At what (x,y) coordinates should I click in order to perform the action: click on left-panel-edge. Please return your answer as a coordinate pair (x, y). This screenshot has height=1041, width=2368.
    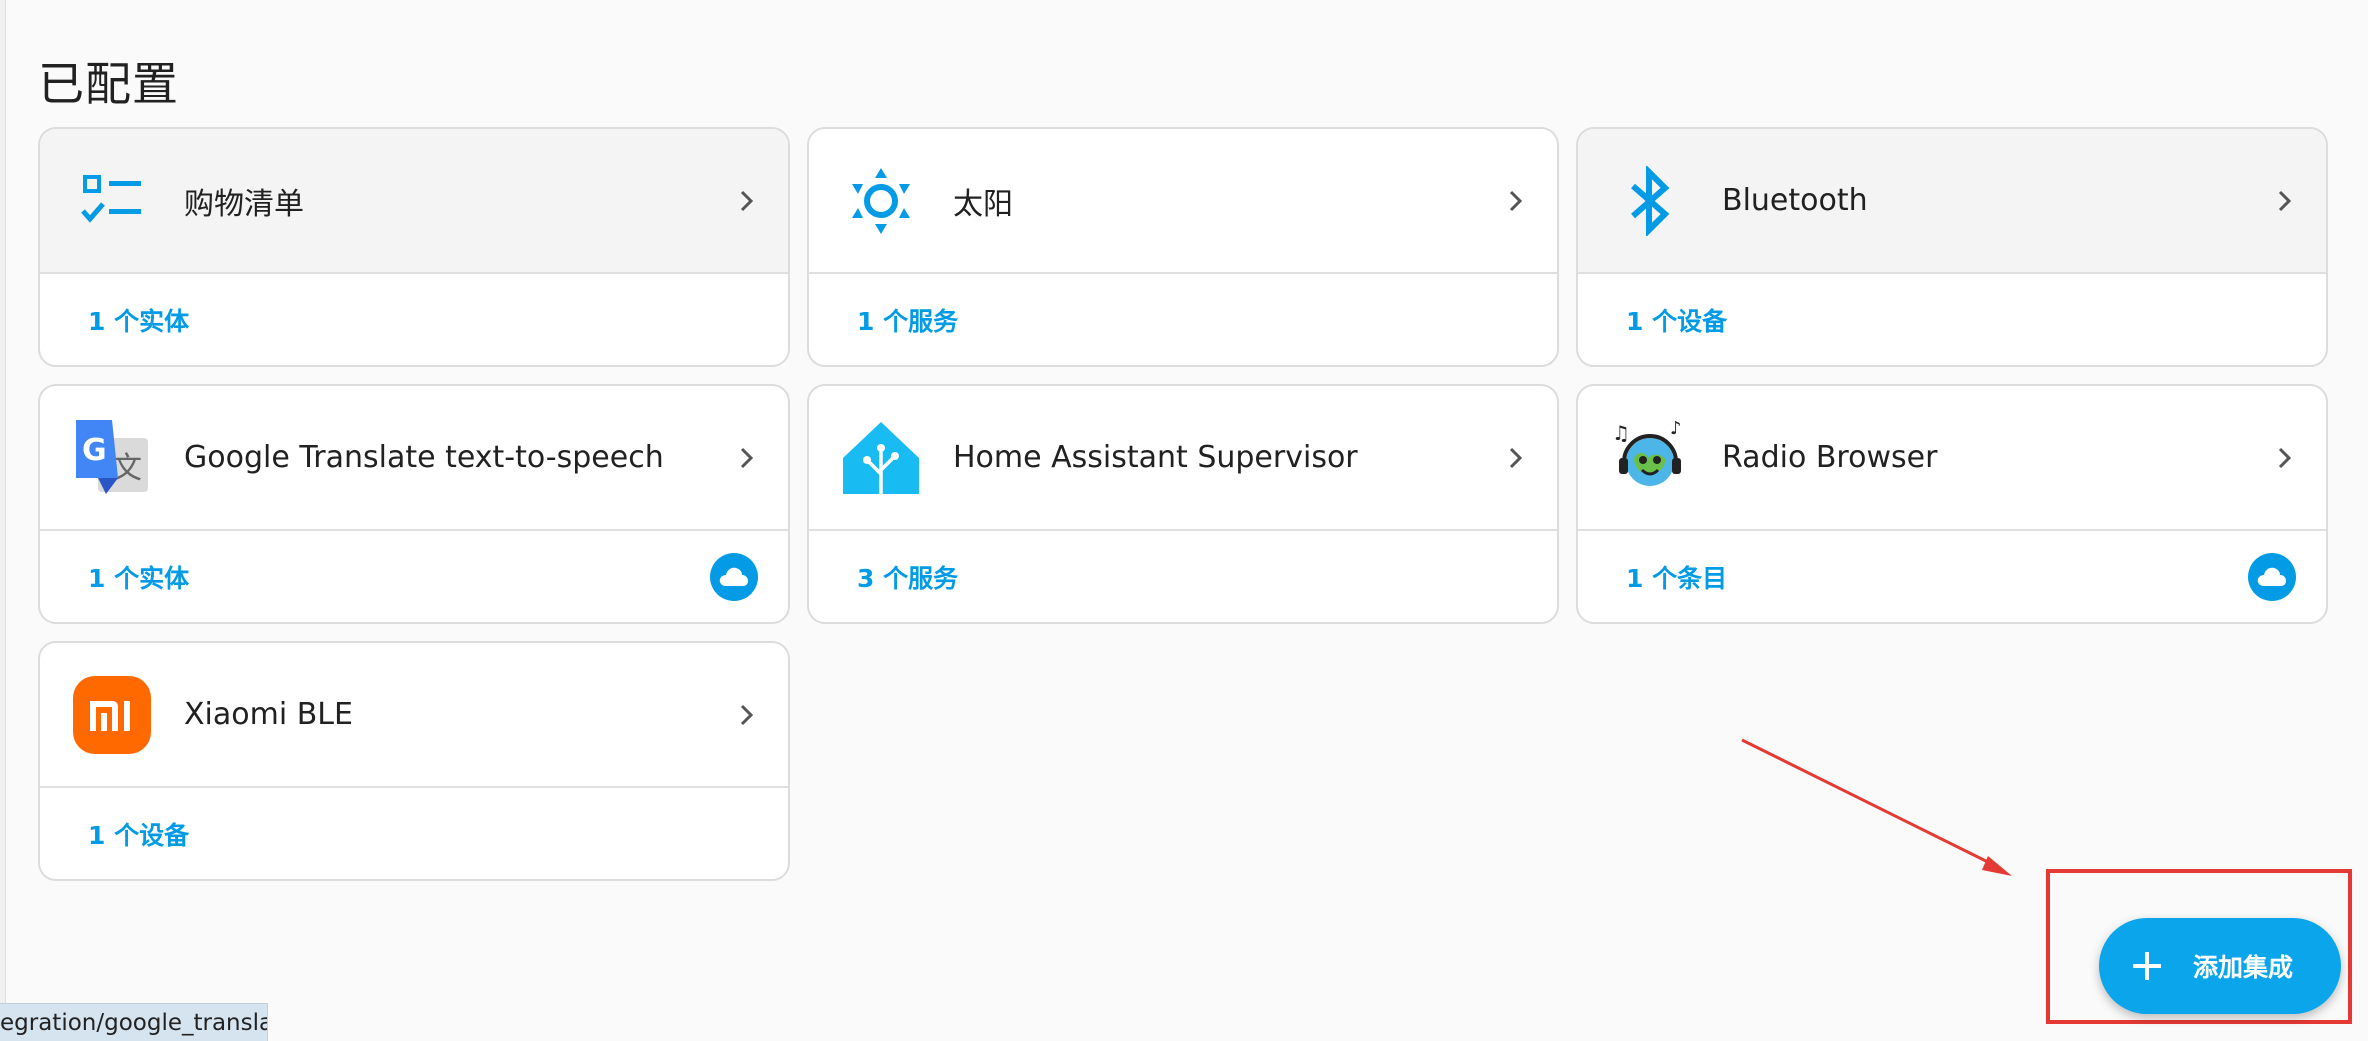
    Looking at the image, I should click on (3, 520).